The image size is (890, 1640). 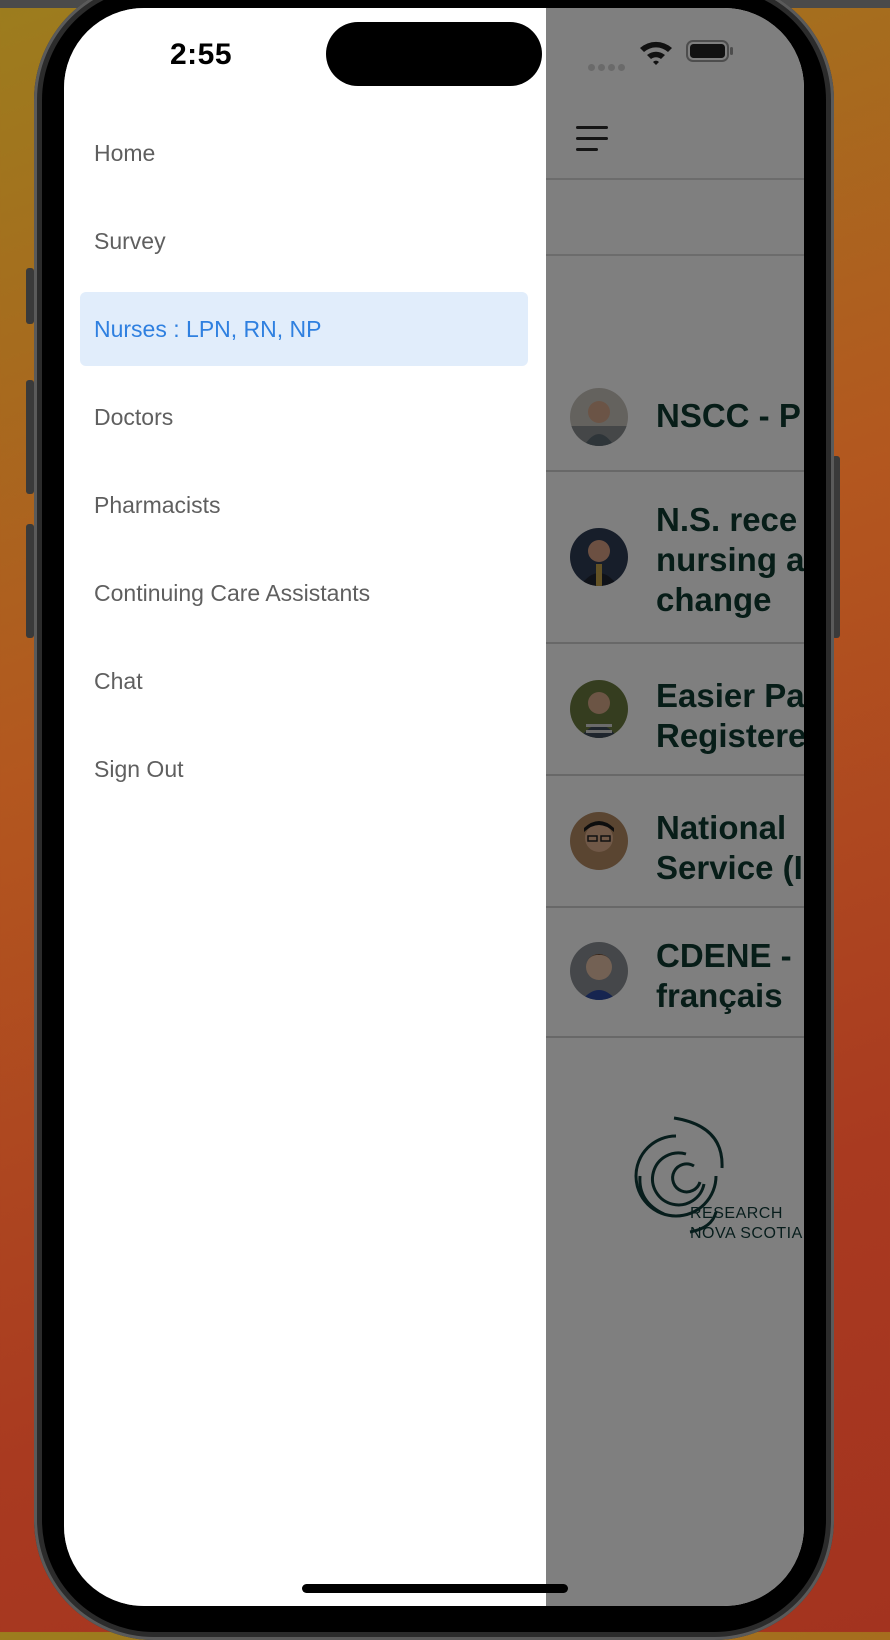 What do you see at coordinates (304, 153) in the screenshot?
I see `drawer-item-home: Home` at bounding box center [304, 153].